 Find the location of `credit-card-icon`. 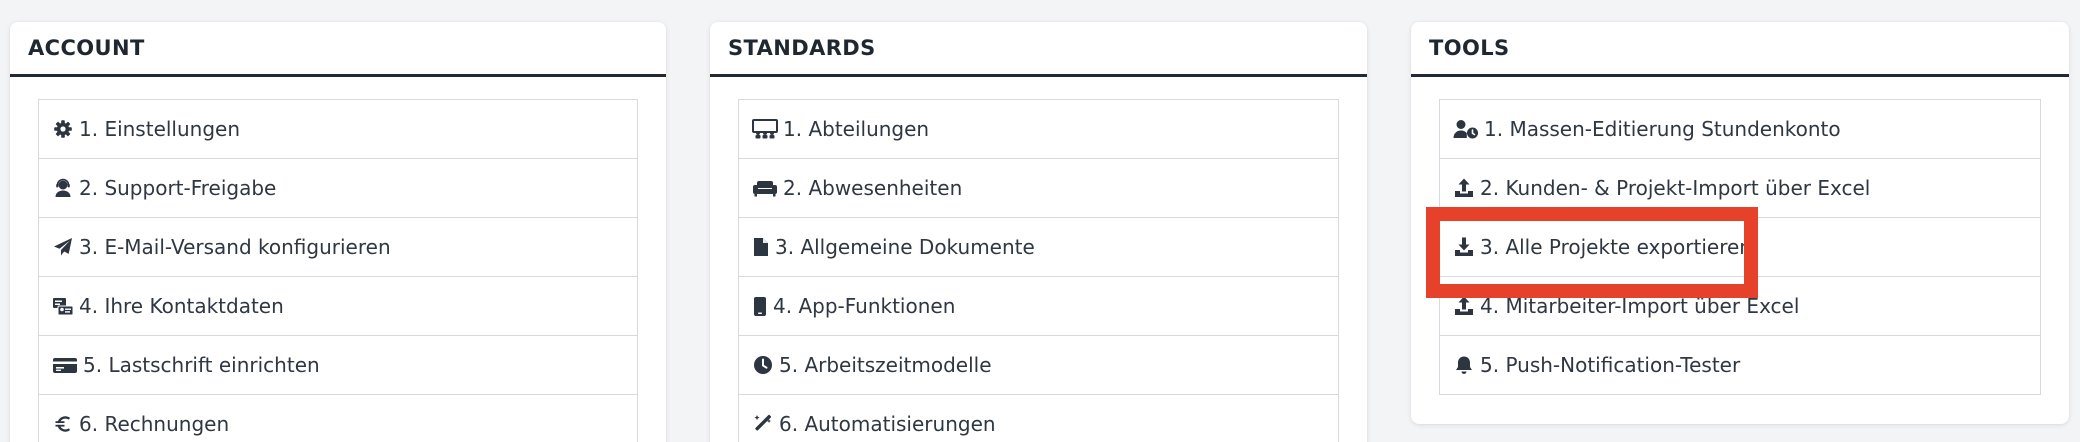

credit-card-icon is located at coordinates (65, 365).